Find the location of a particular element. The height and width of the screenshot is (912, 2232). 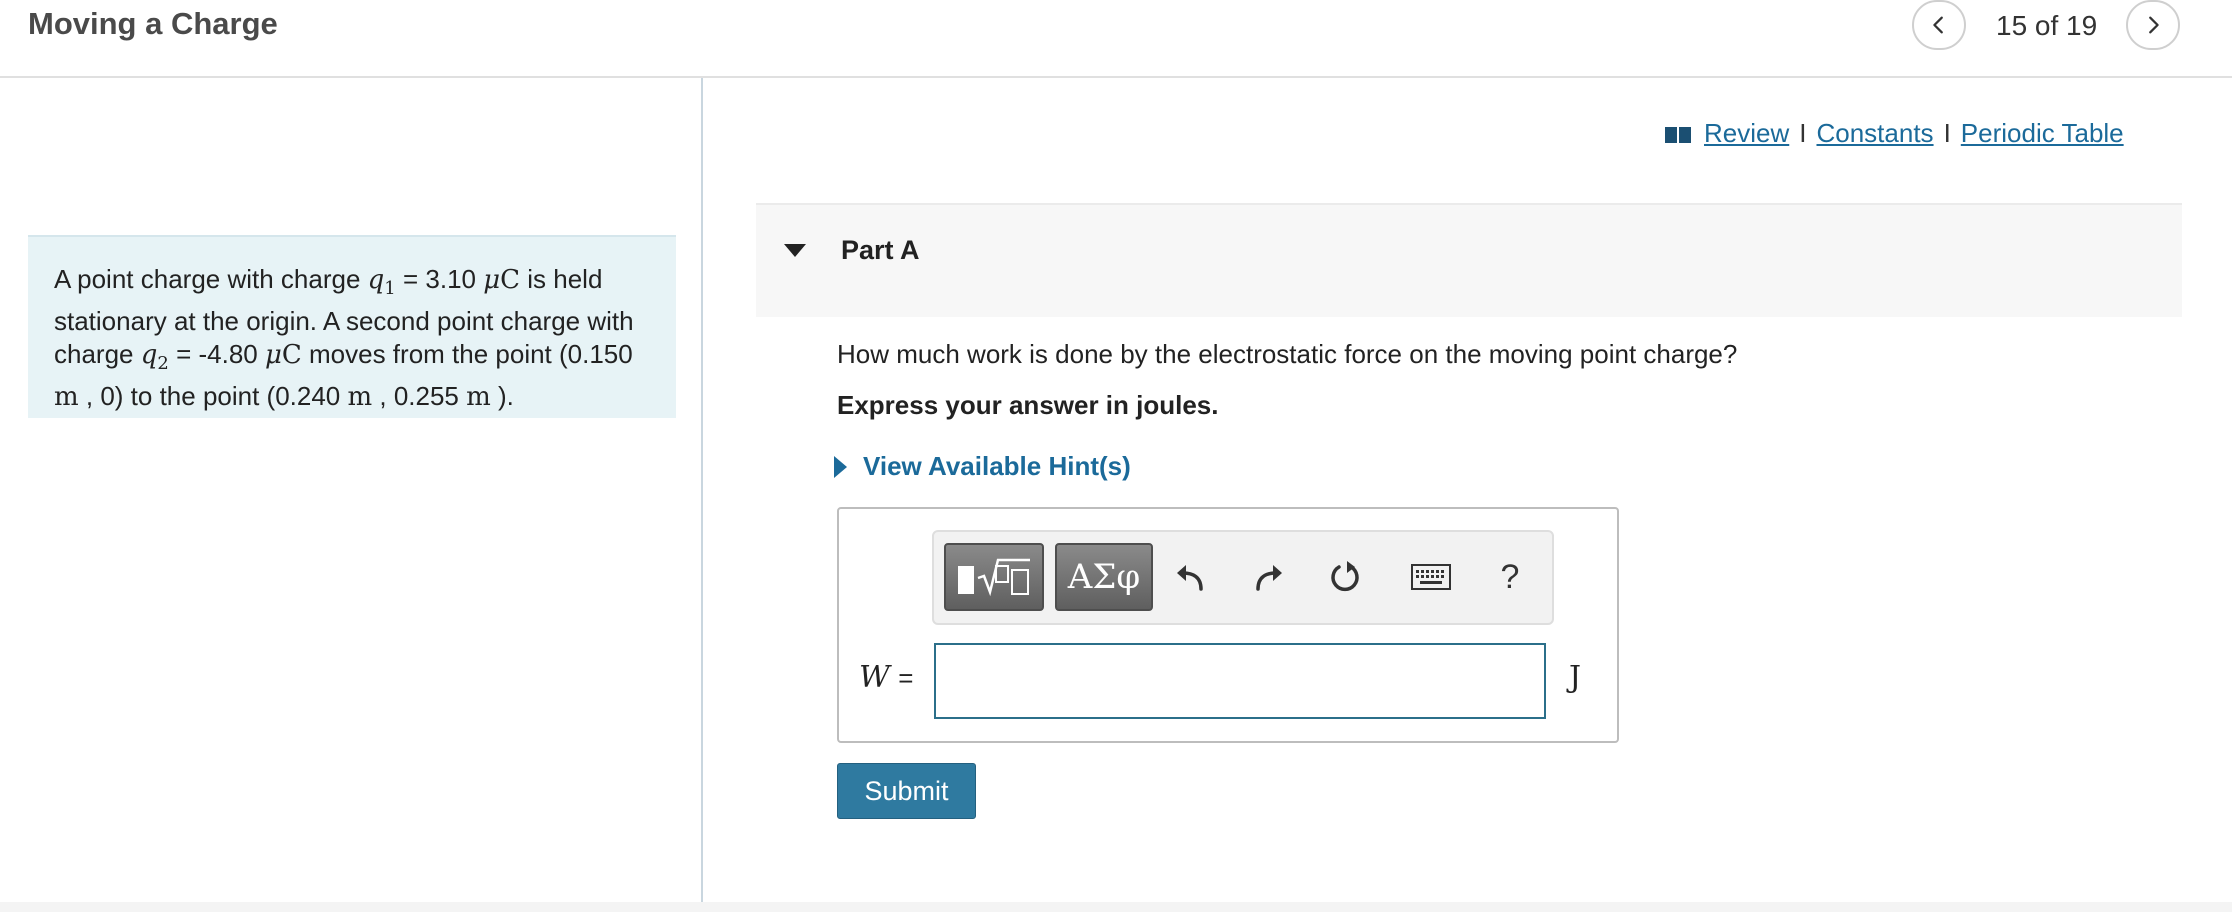

templates-icon is located at coordinates (994, 577).